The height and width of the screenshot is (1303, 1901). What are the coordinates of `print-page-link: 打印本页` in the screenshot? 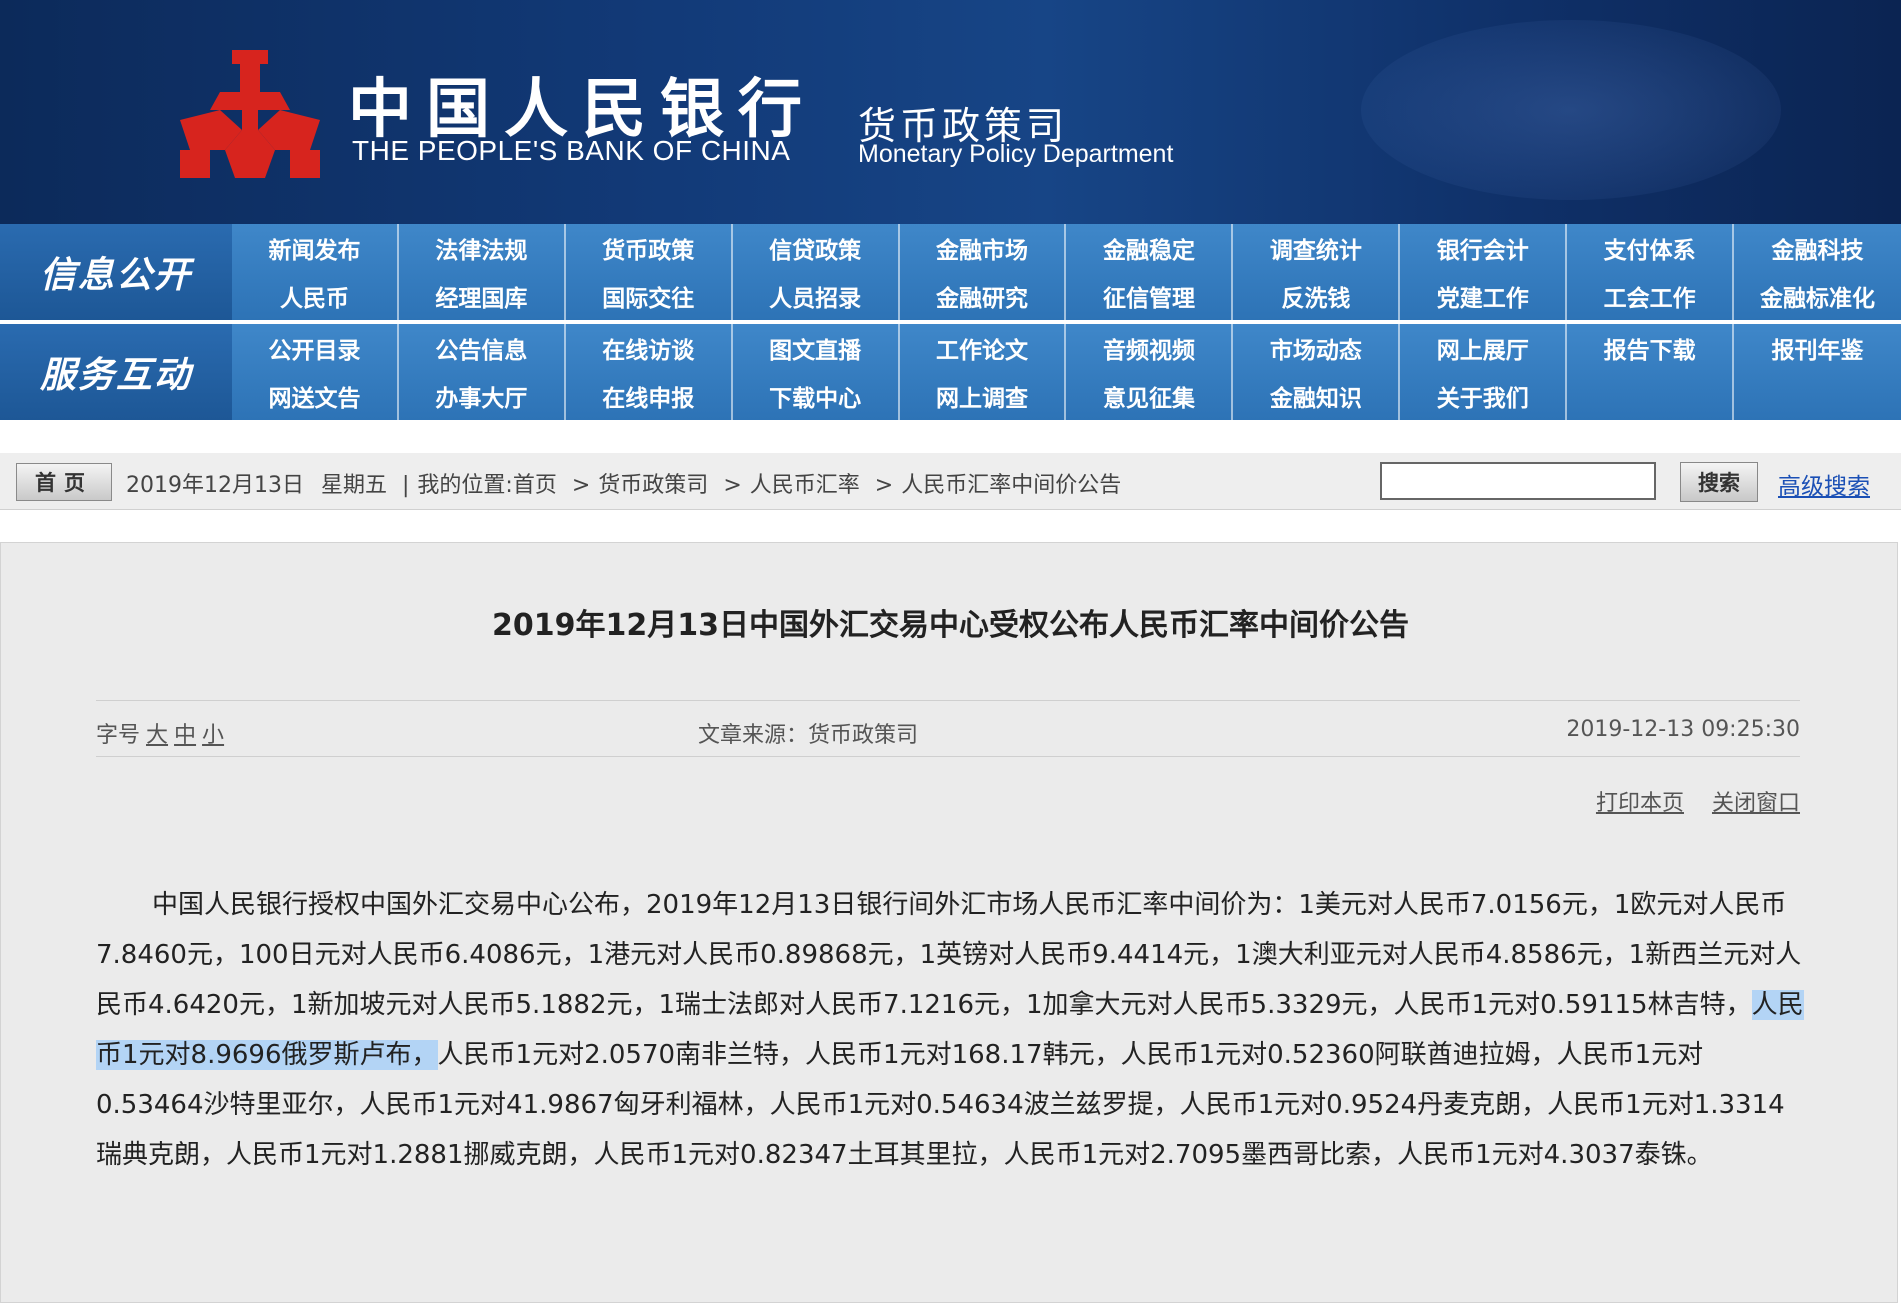 It's located at (1640, 803).